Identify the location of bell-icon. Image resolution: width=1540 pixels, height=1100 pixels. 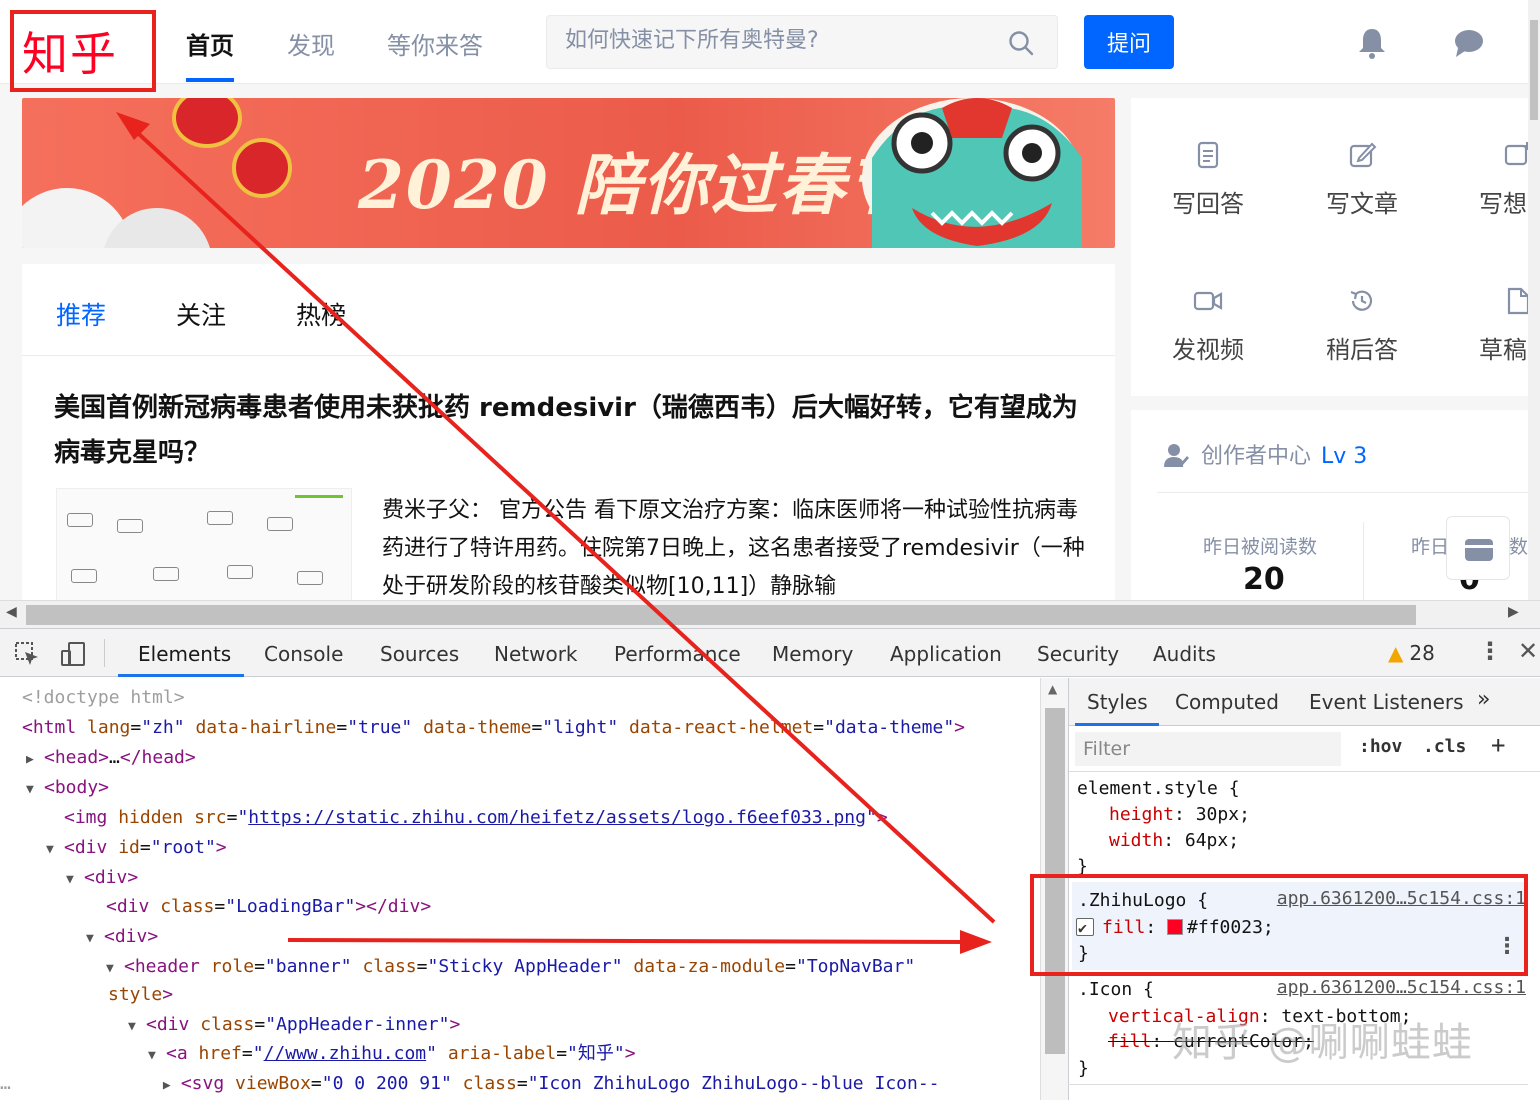
(1372, 43).